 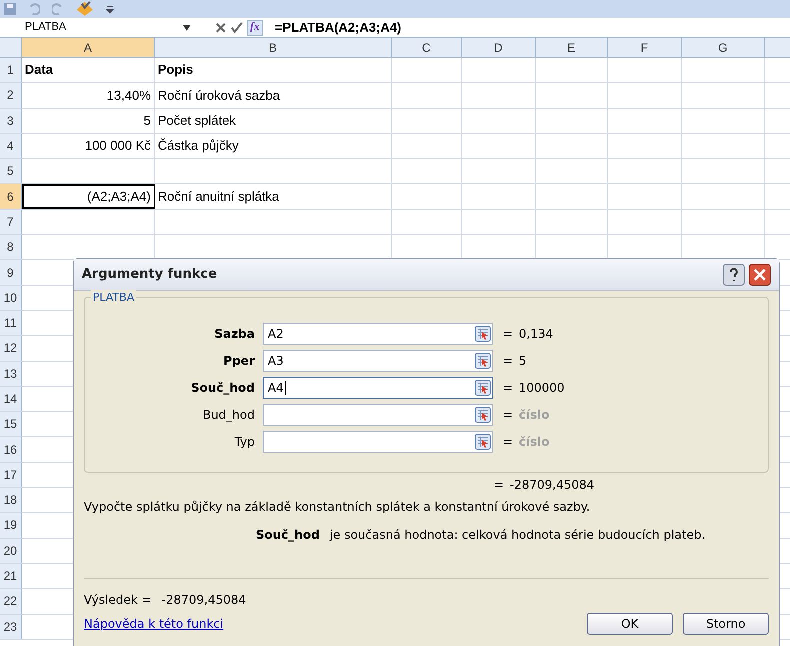 What do you see at coordinates (147, 121) in the screenshot?
I see `cell-text: 5` at bounding box center [147, 121].